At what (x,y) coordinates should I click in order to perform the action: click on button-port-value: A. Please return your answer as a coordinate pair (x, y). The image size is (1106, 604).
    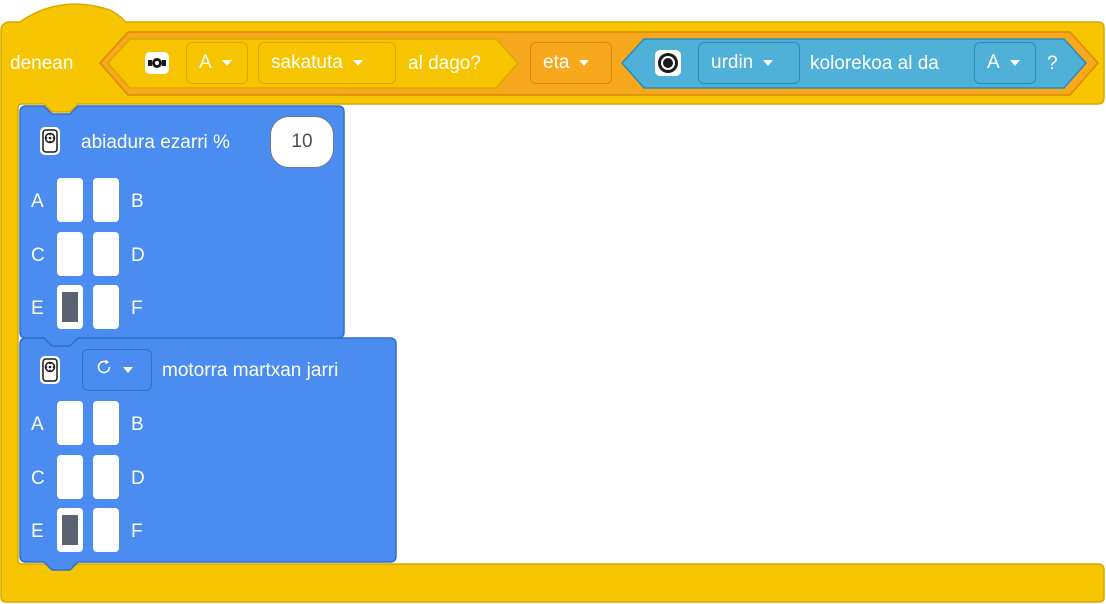
    Looking at the image, I should click on (205, 62).